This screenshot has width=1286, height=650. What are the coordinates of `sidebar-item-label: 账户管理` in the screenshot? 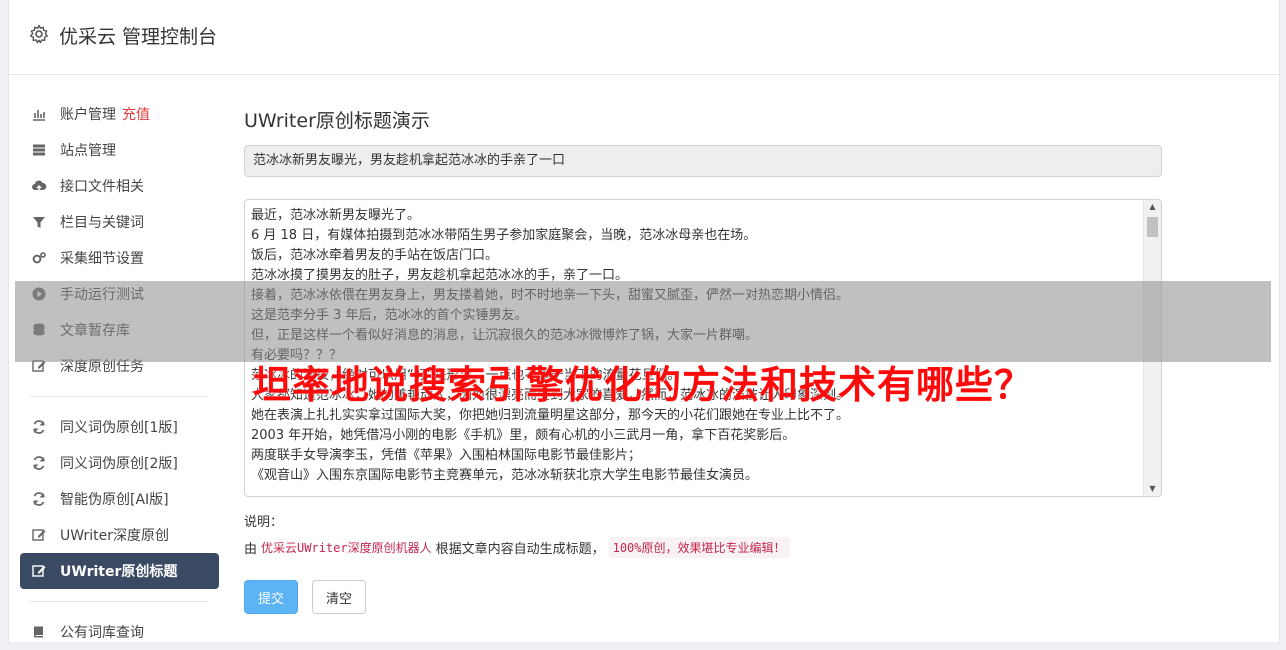 It's located at (88, 115).